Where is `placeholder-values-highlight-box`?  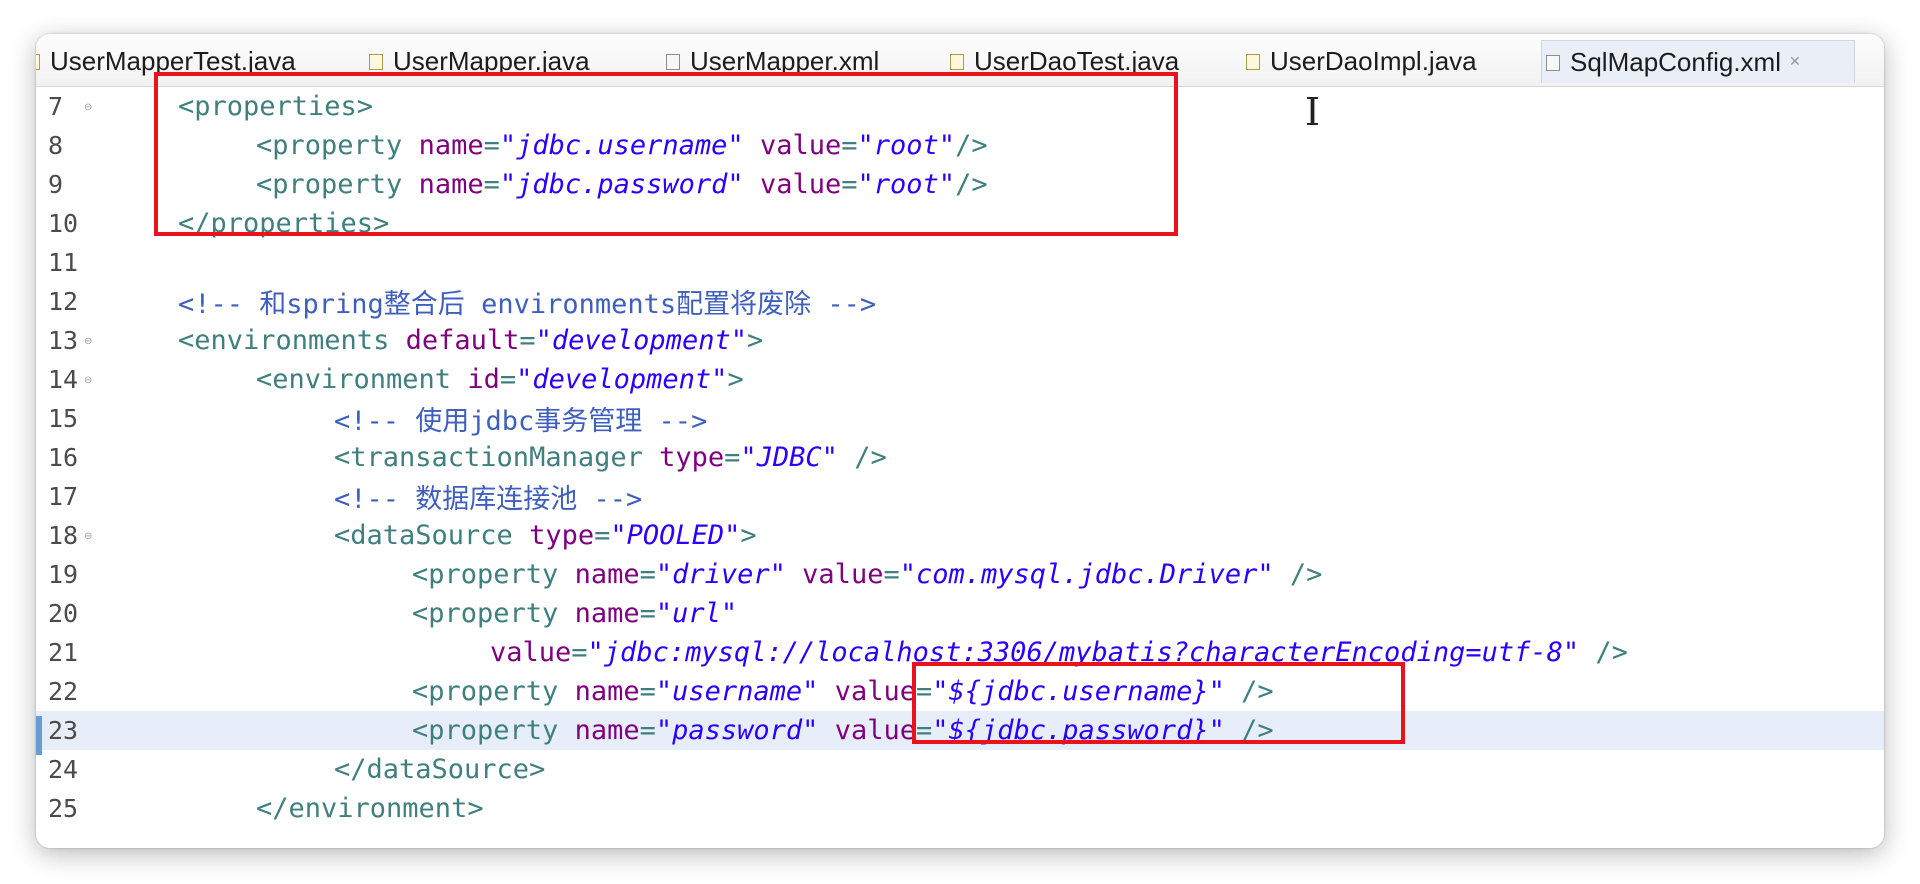
placeholder-values-highlight-box is located at coordinates (1158, 703).